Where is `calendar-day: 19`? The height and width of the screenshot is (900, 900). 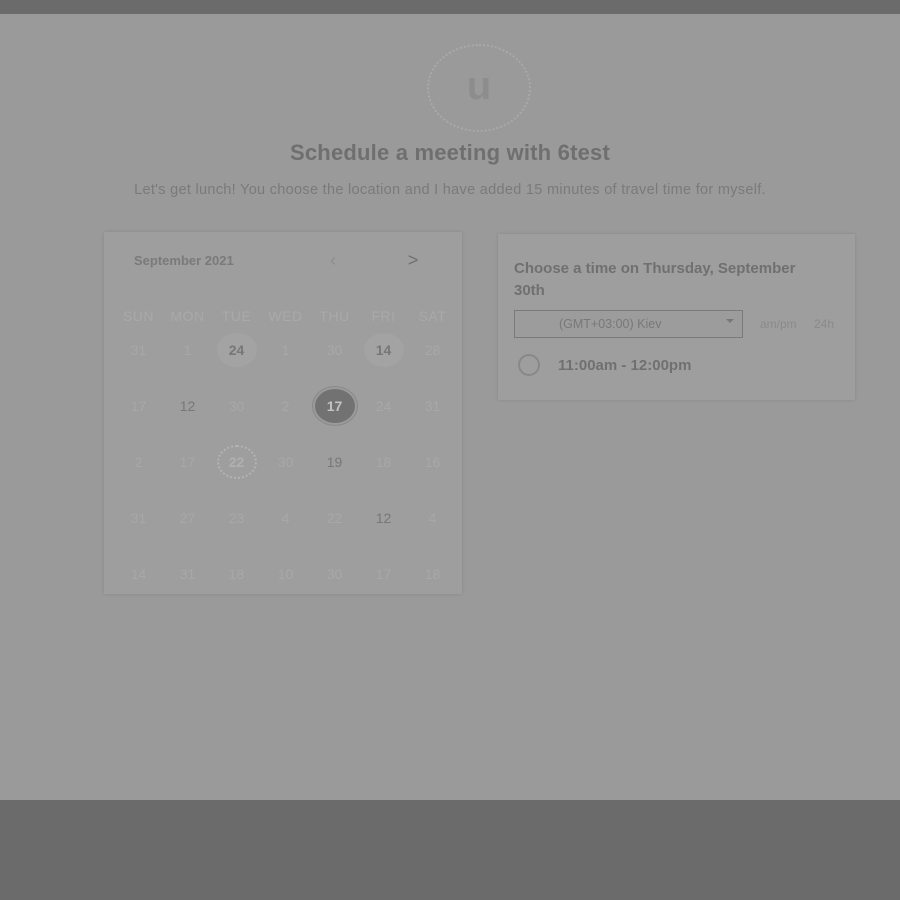
calendar-day: 19 is located at coordinates (334, 462).